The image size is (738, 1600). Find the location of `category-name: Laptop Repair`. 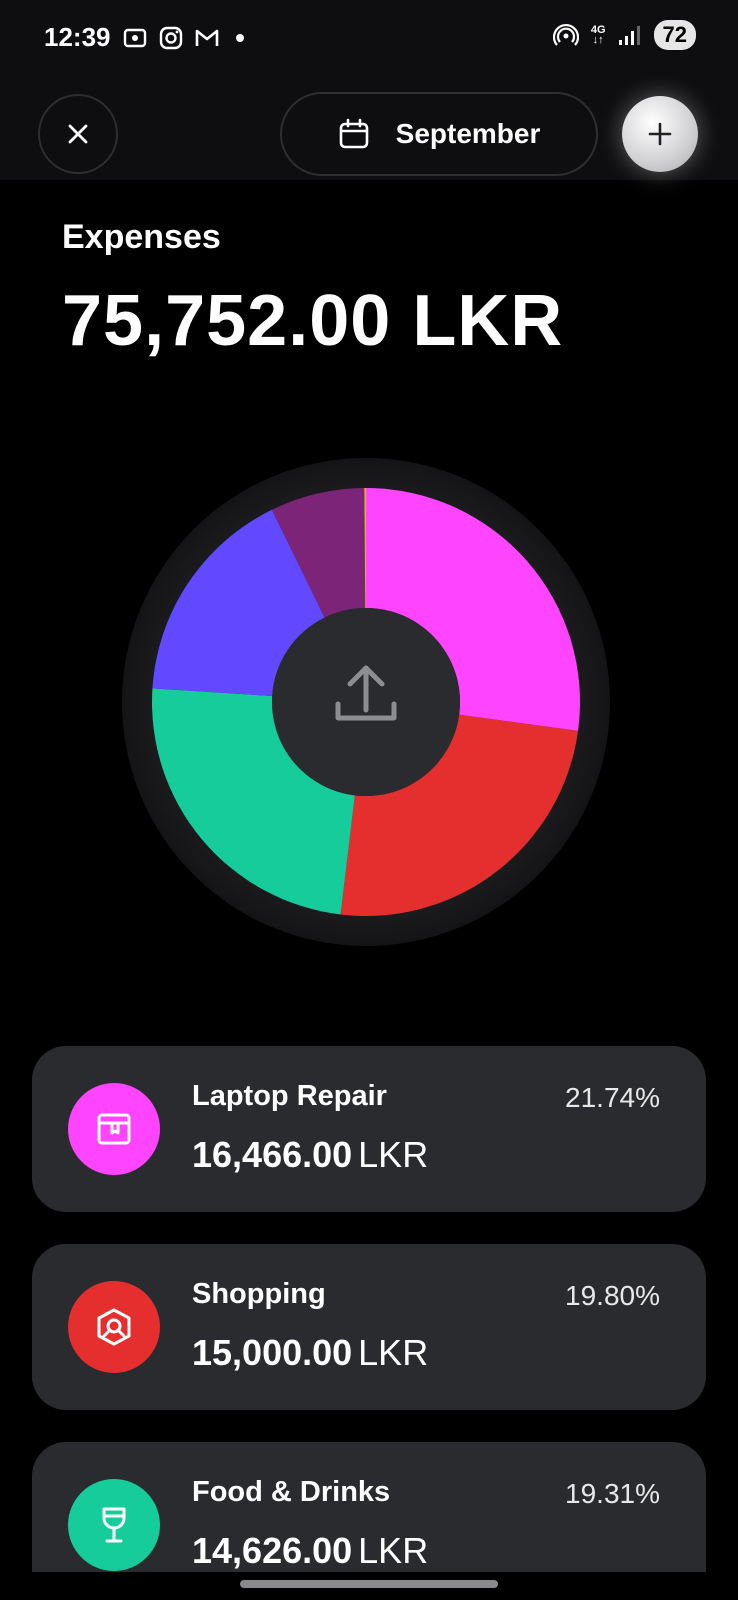

category-name: Laptop Repair is located at coordinates (289, 1096).